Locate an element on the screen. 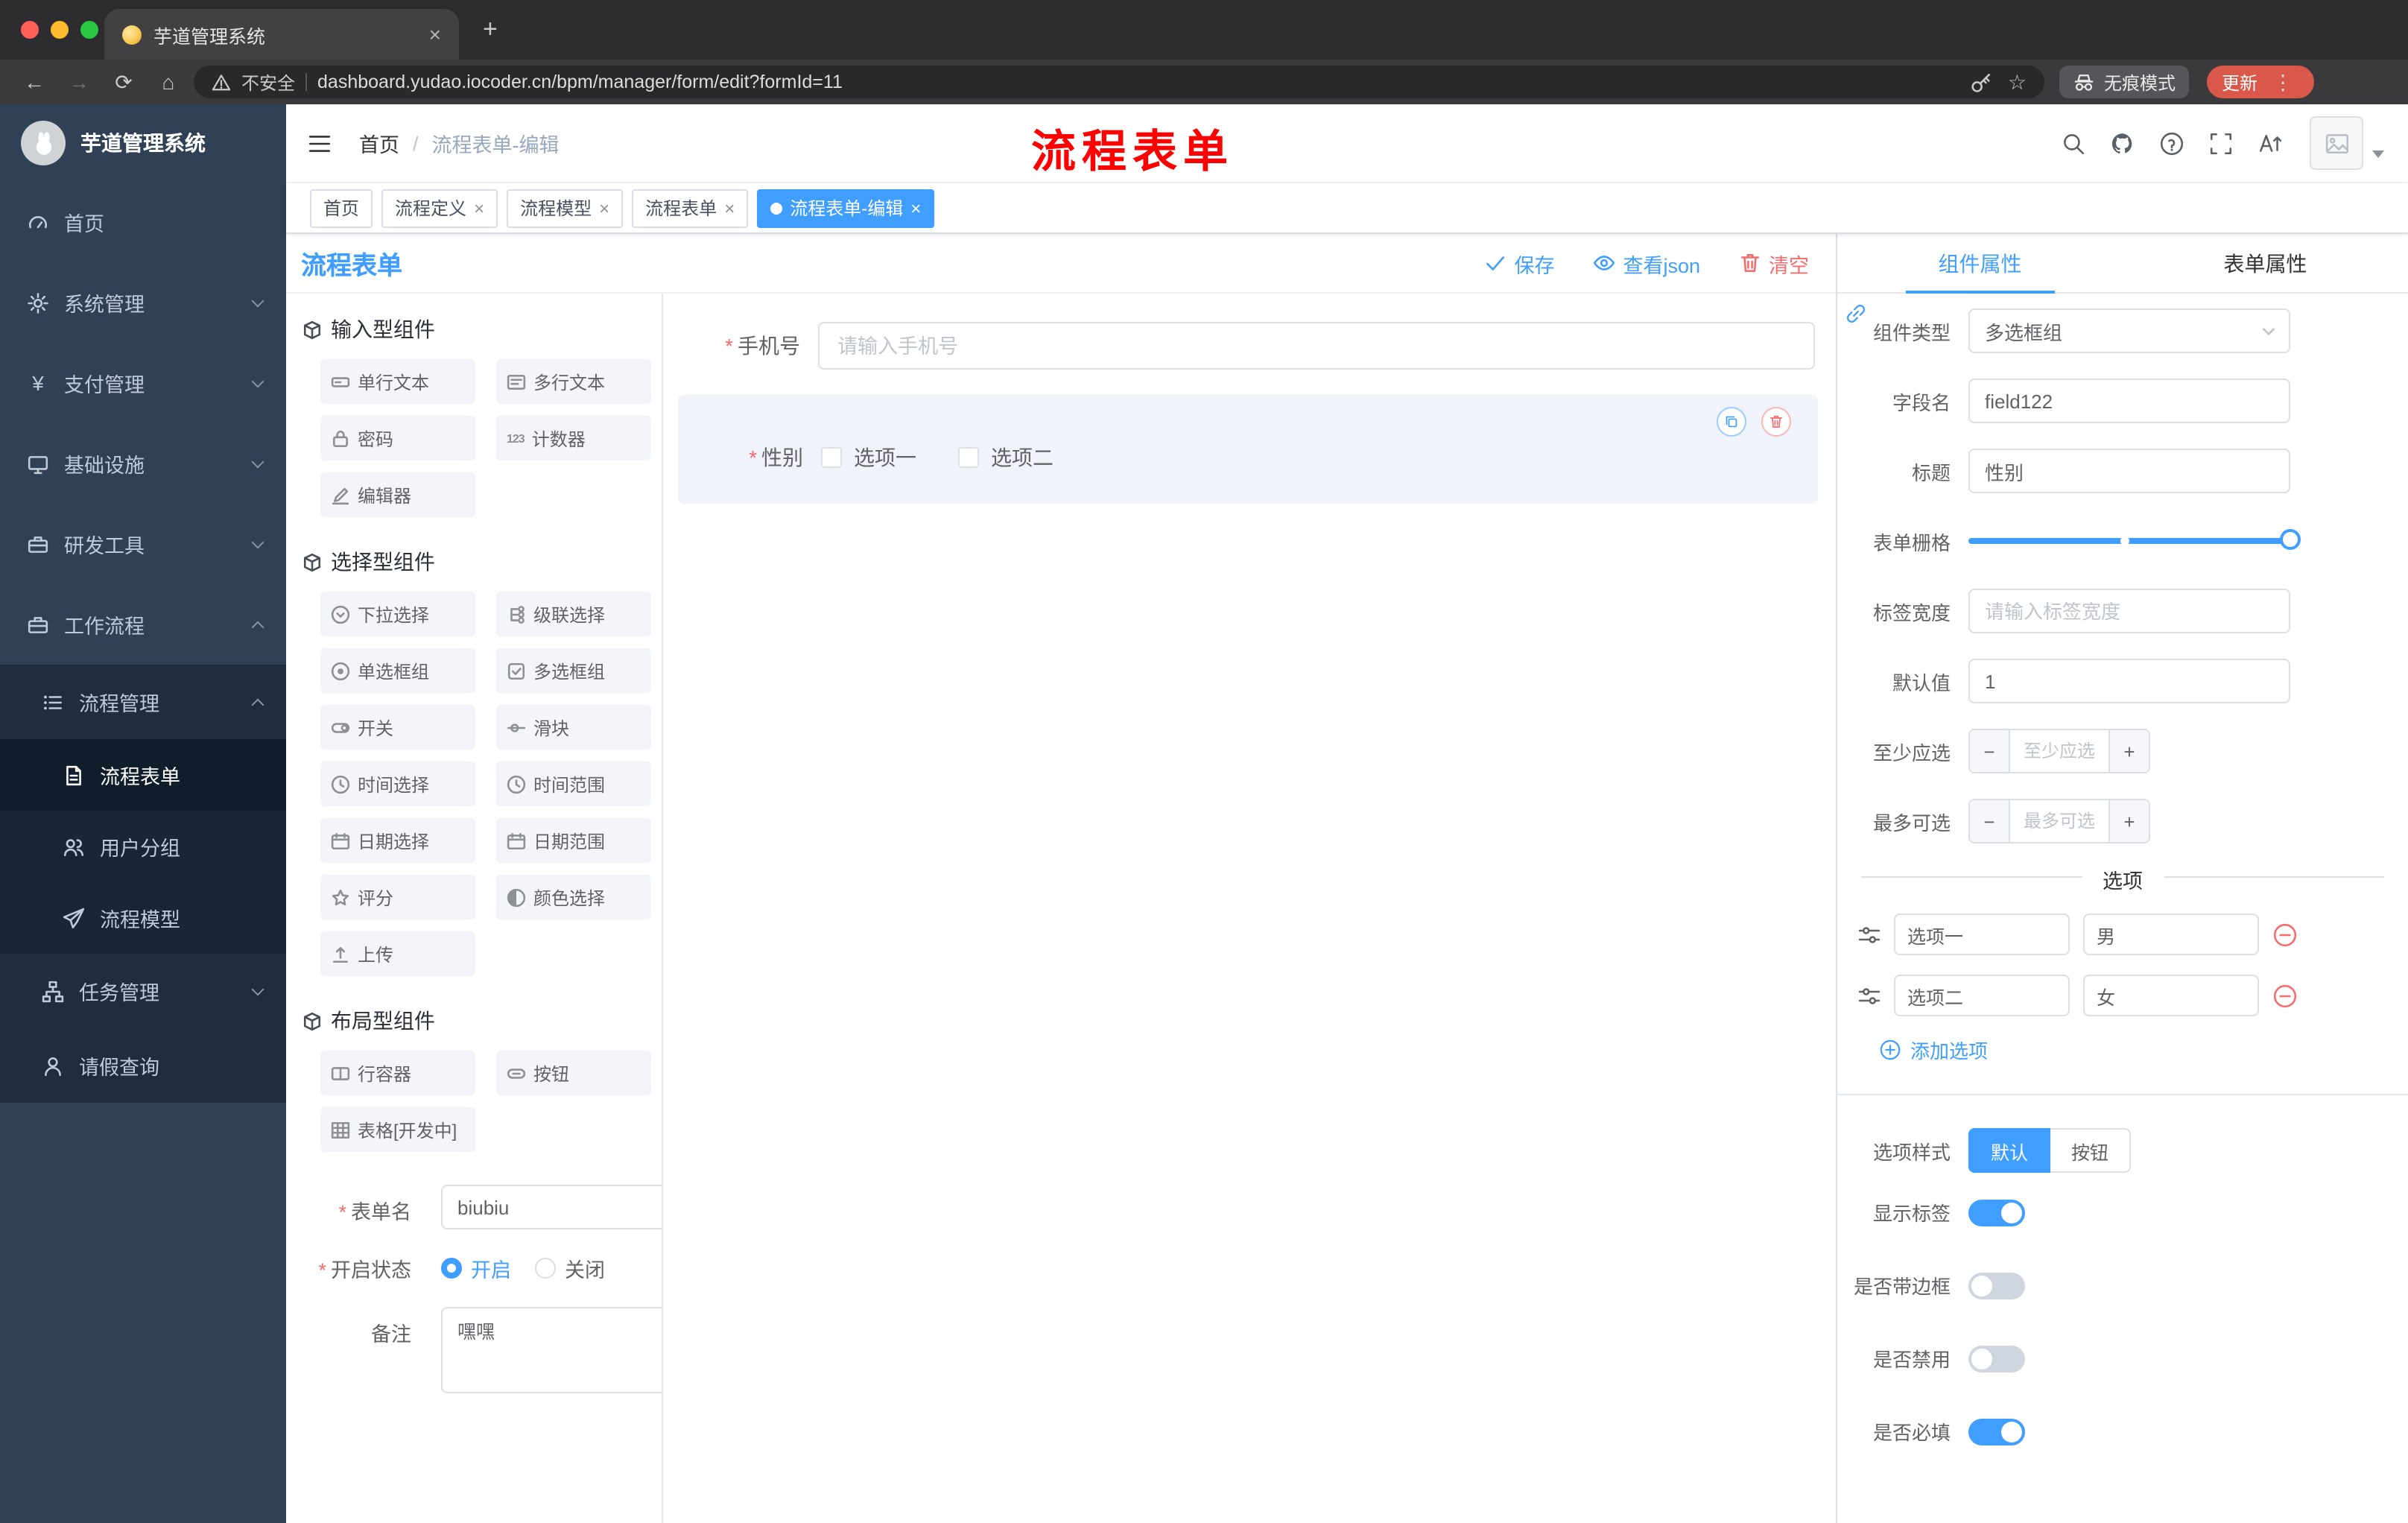 This screenshot has height=1523, width=2408. sidebar-item-home: 首页 is located at coordinates (143, 222).